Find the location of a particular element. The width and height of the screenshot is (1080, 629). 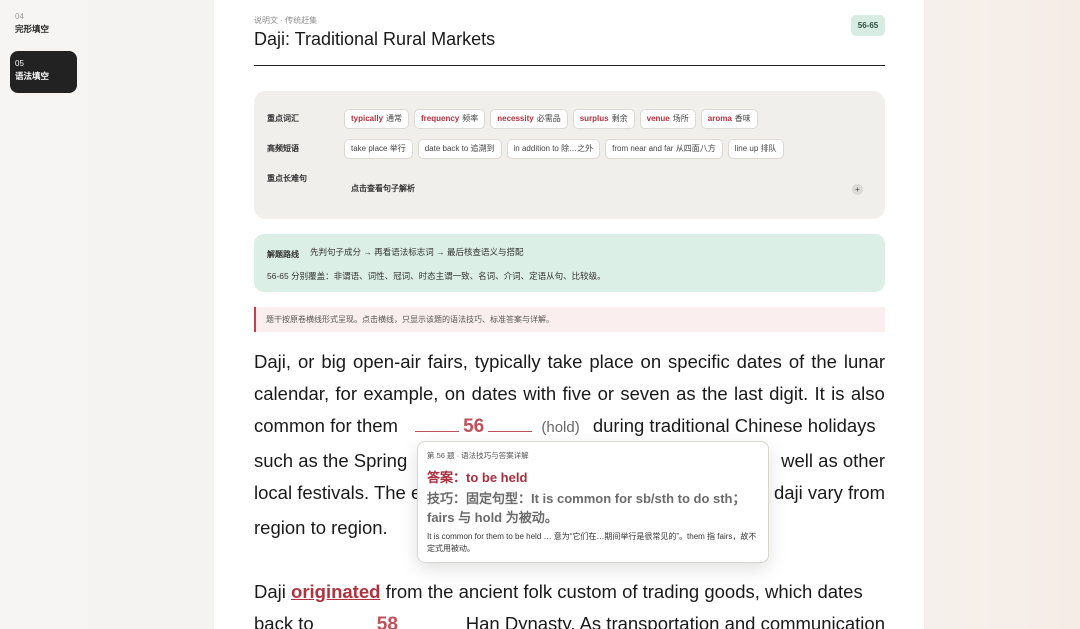

sidebar-item-label: 语法填空 is located at coordinates (32, 76).